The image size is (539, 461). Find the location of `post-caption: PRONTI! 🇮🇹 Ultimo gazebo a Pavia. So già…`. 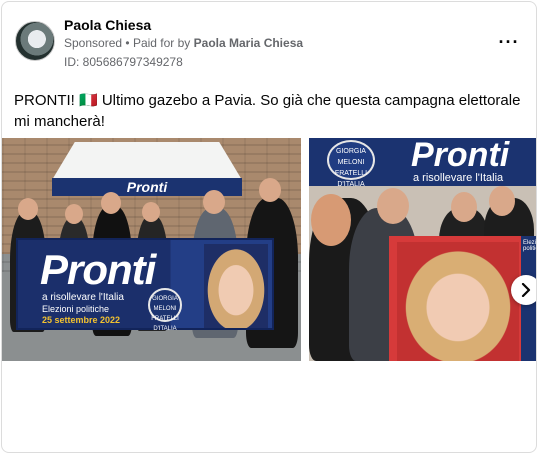

post-caption: PRONTI! 🇮🇹 Ultimo gazebo a Pavia. So già… is located at coordinates (267, 111).